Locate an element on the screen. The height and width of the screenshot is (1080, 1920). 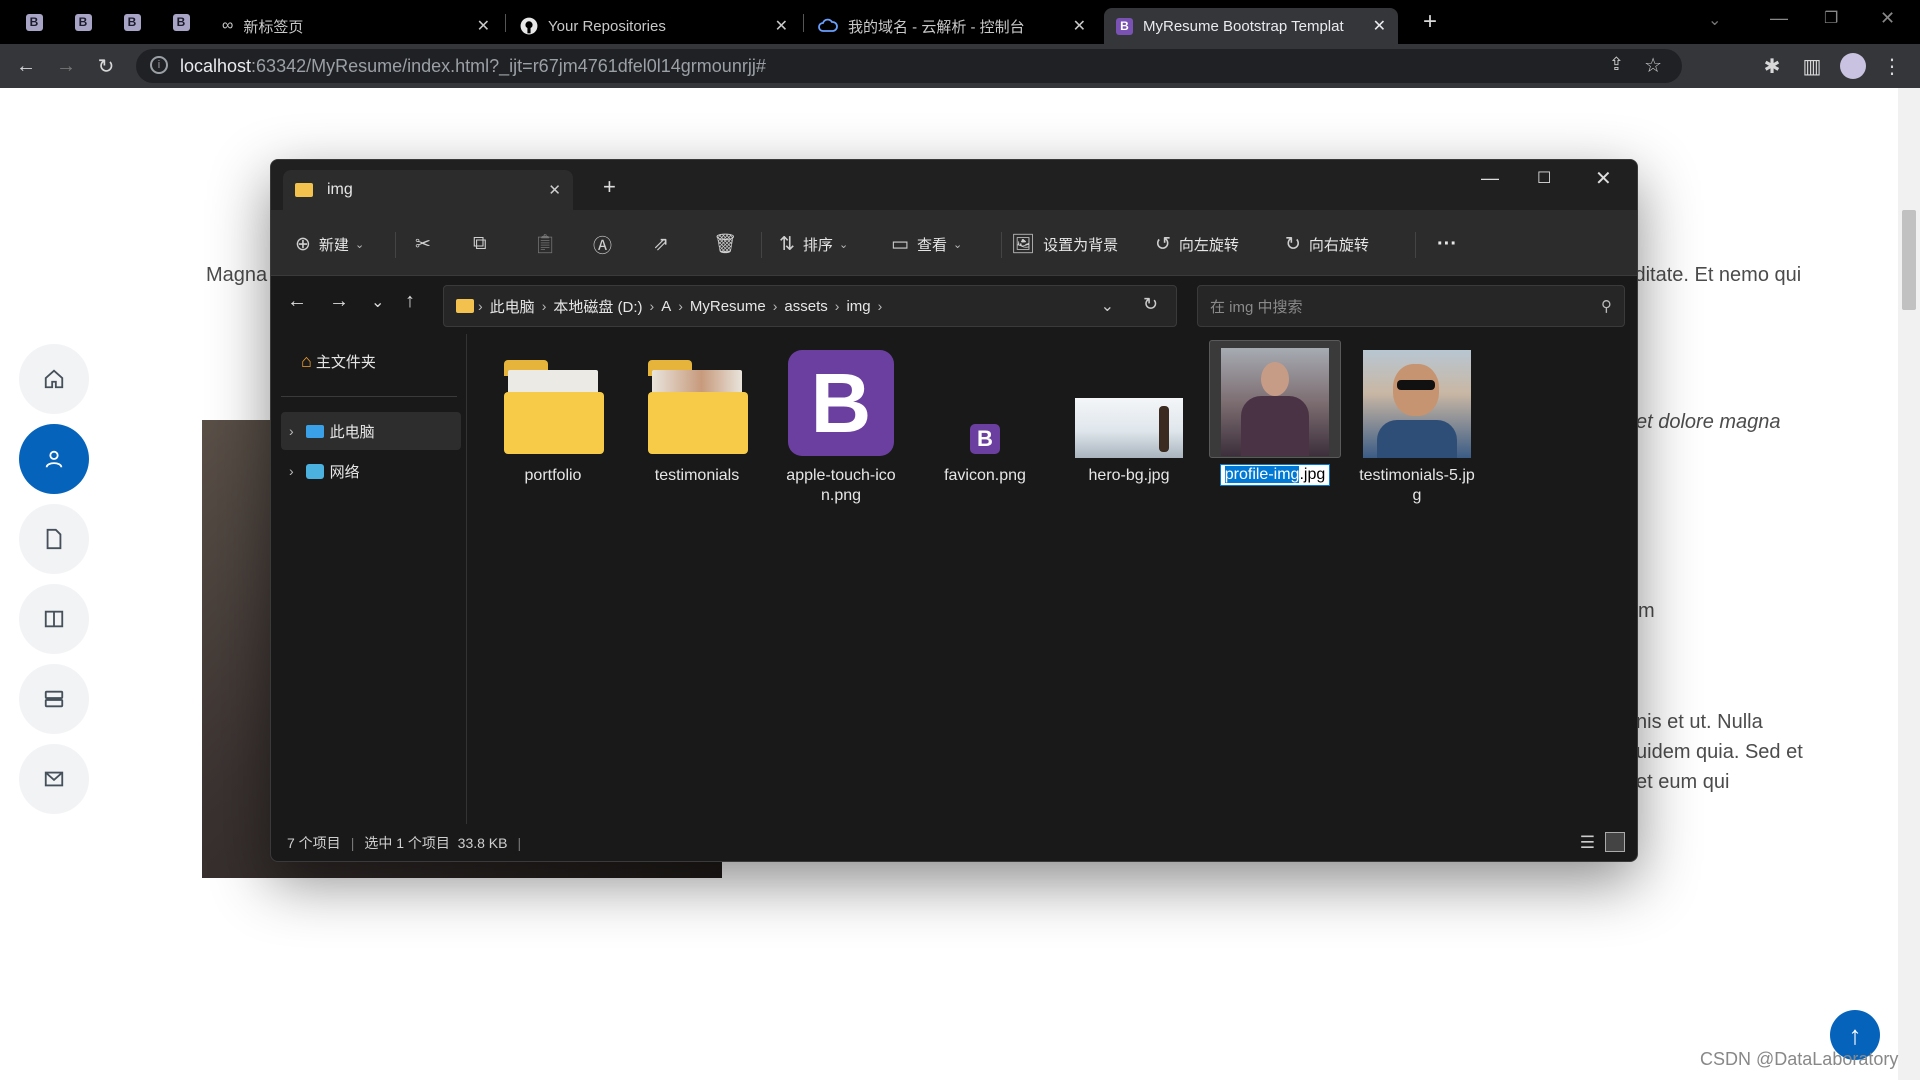
rotate-left-button: ↺ 向左旋转 is located at coordinates (1197, 244).